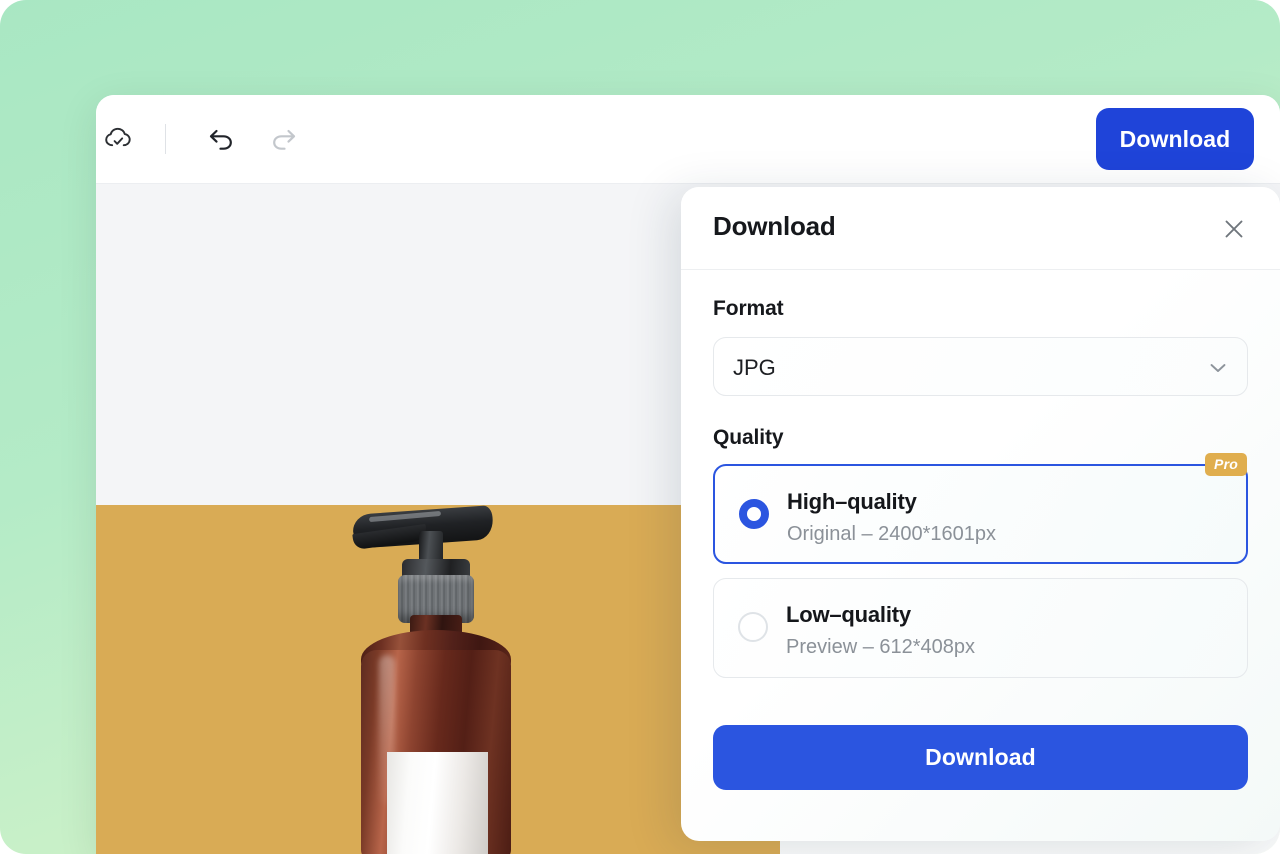  Describe the element at coordinates (165, 139) in the screenshot. I see `toolbar-divider` at that location.